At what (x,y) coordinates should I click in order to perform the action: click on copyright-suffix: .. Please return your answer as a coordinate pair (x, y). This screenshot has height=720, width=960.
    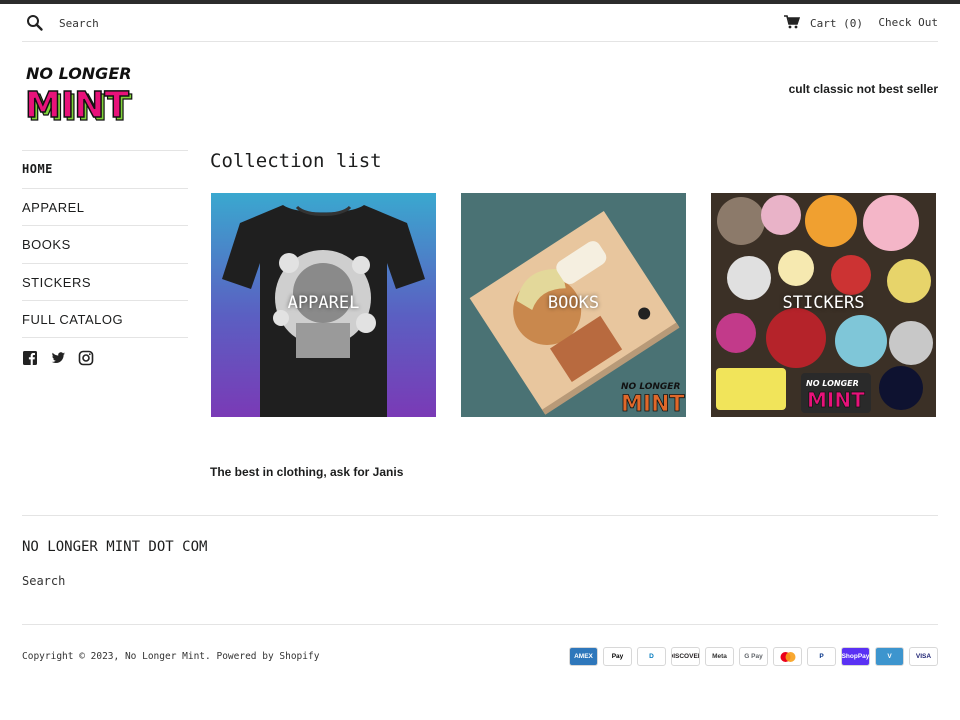
    Looking at the image, I should click on (211, 656).